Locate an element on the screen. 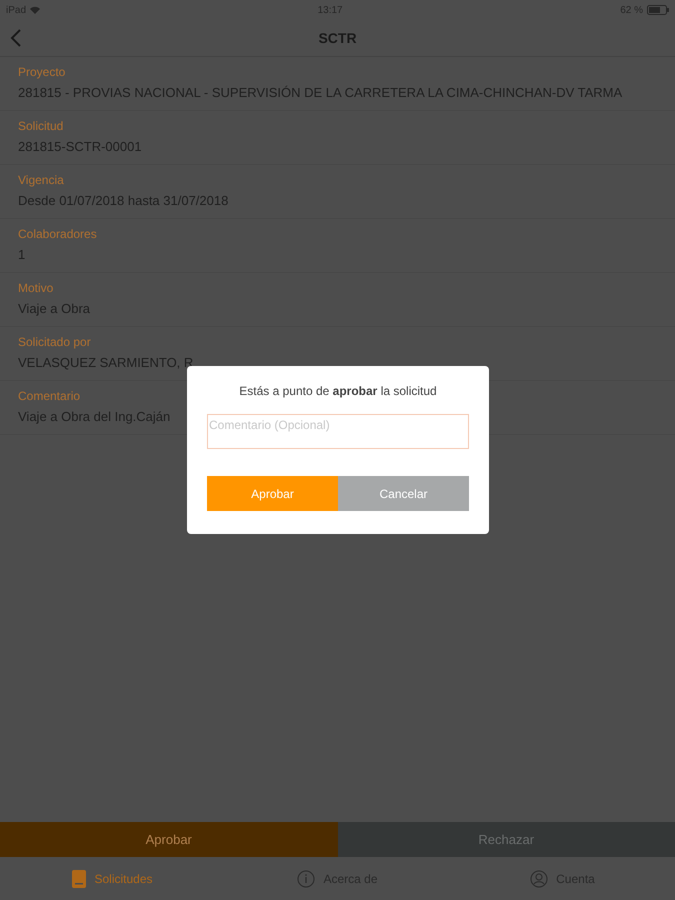  battery-icon is located at coordinates (658, 10).